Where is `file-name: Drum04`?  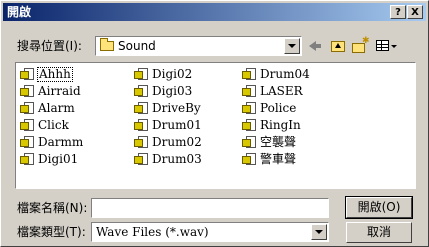
file-name: Drum04 is located at coordinates (285, 74).